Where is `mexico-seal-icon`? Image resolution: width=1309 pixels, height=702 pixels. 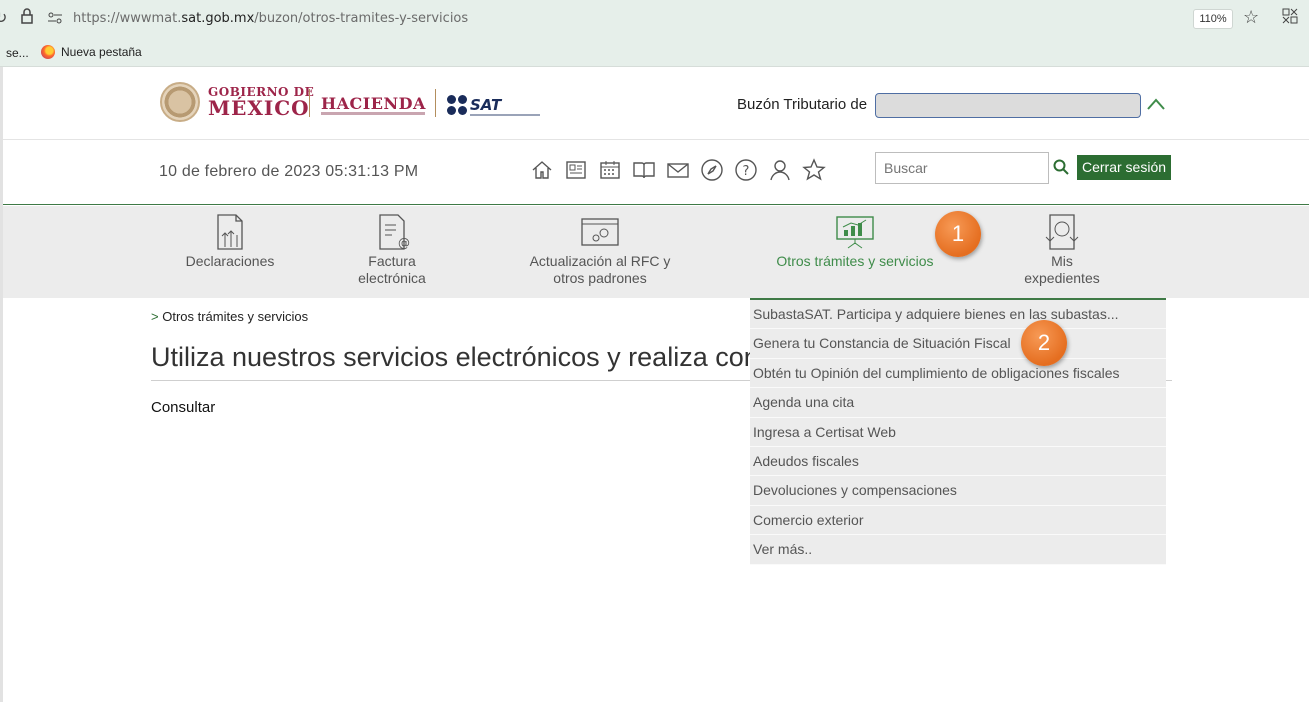
mexico-seal-icon is located at coordinates (180, 102).